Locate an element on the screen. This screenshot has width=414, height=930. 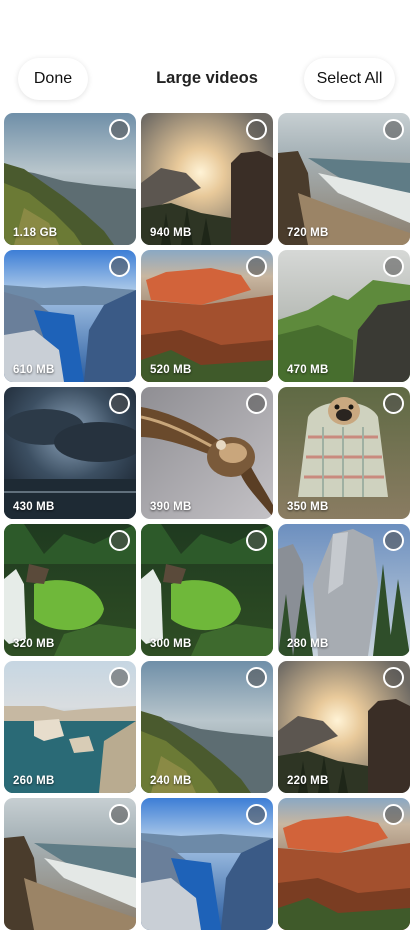
video-thumbnail: 390 MB is located at coordinates (207, 453).